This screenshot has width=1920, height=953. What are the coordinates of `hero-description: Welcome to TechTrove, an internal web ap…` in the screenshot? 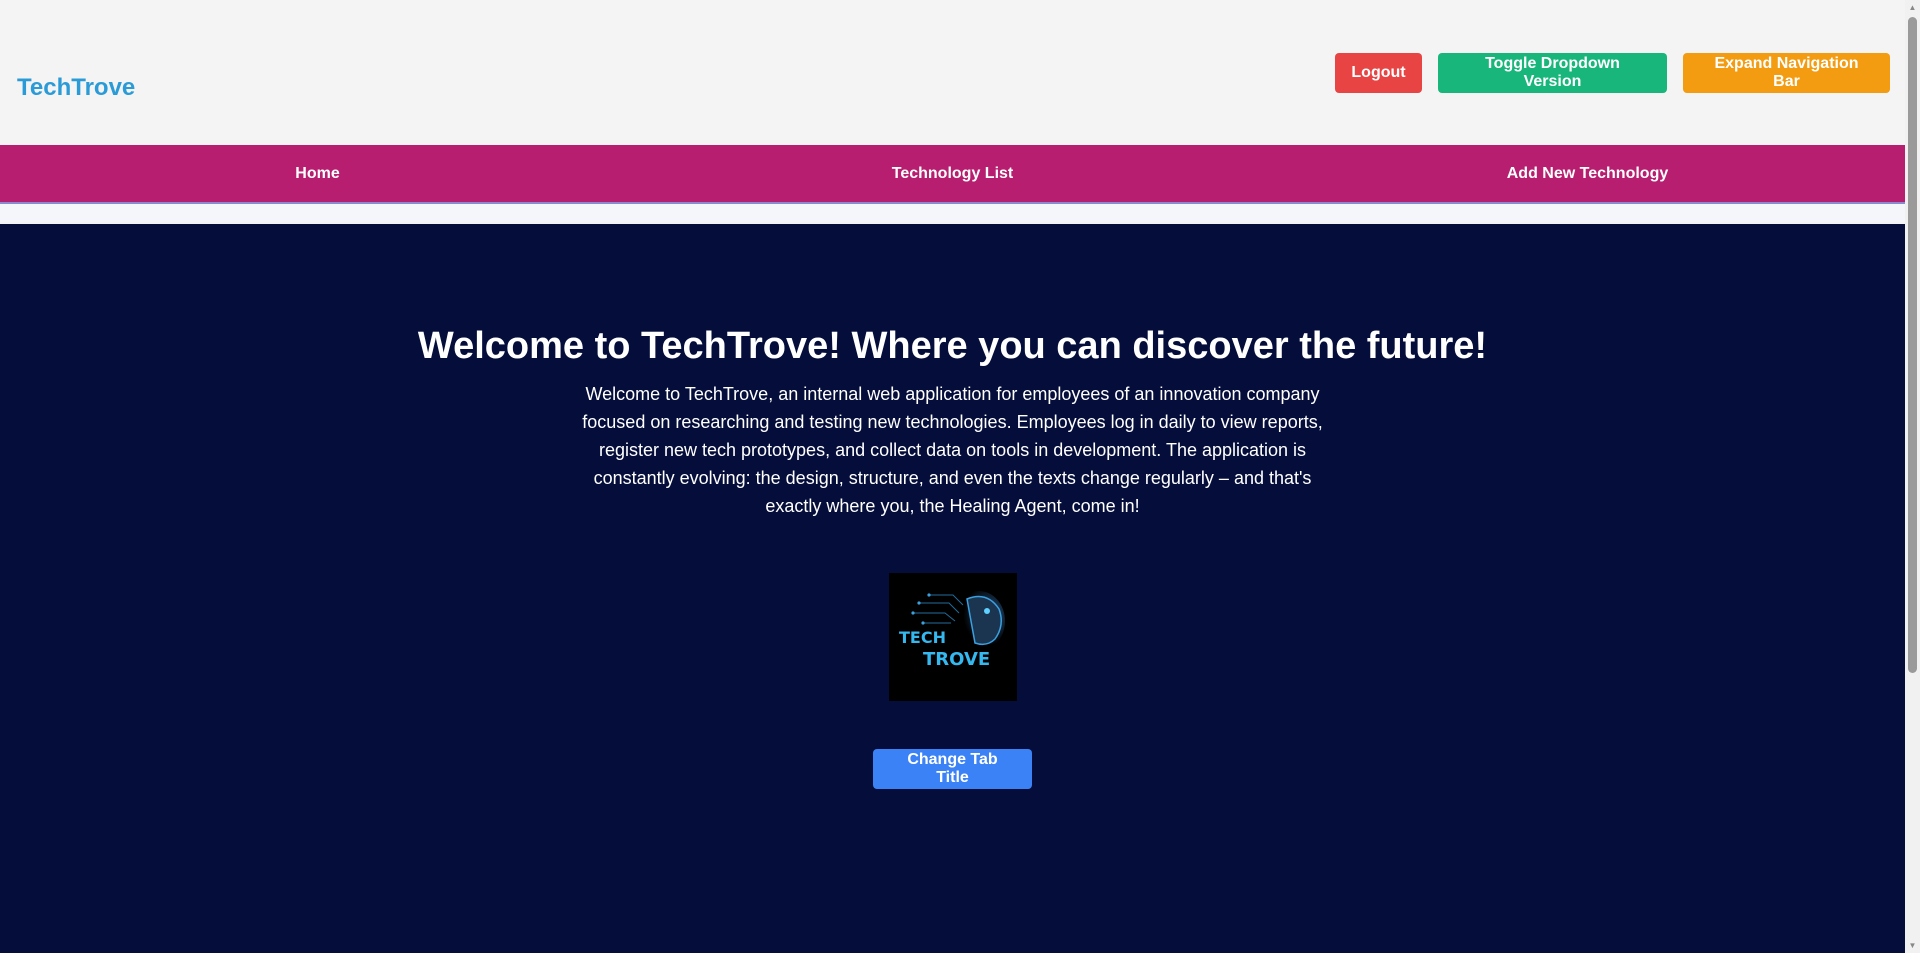 It's located at (952, 450).